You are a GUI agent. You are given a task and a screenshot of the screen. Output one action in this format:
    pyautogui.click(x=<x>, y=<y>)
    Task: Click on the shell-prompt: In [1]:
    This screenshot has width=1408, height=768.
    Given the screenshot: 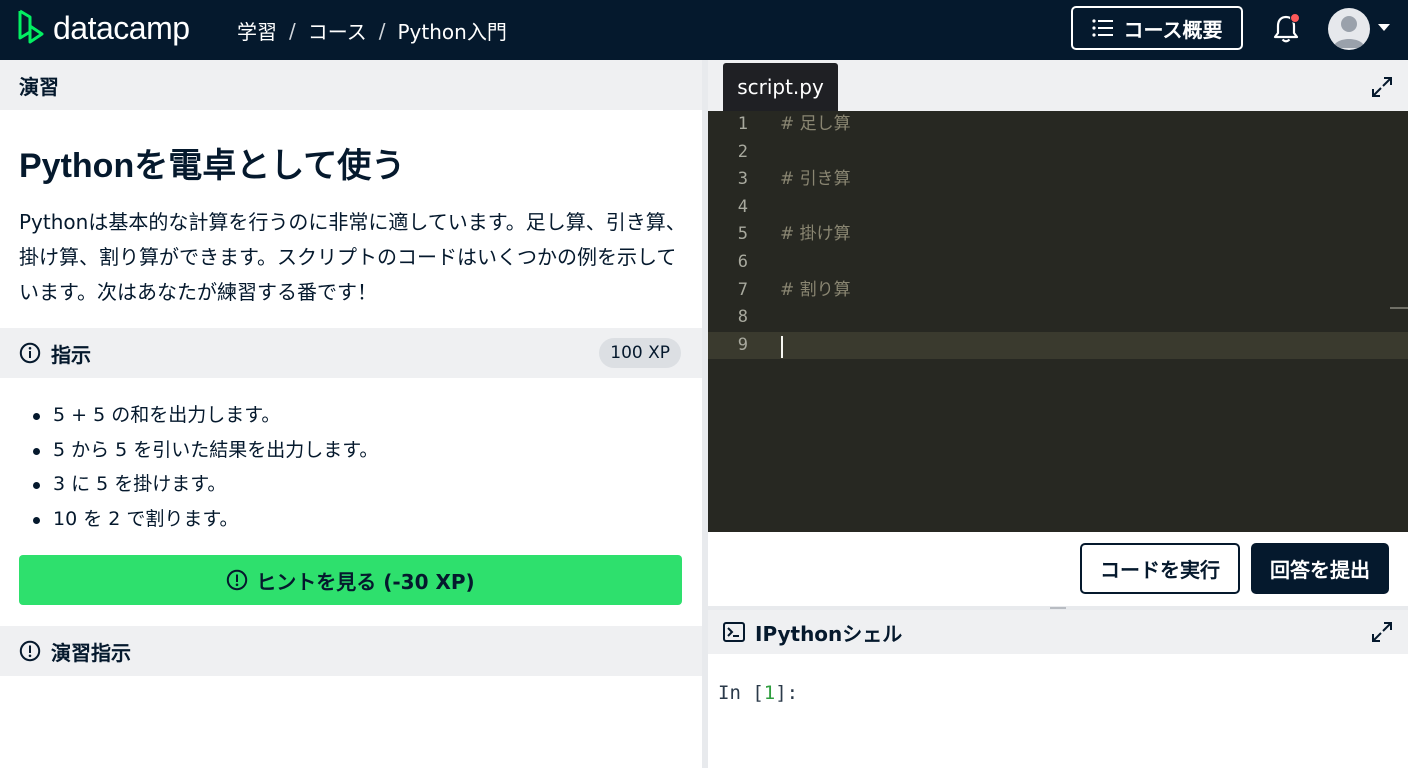 What is the action you would take?
    pyautogui.click(x=758, y=693)
    